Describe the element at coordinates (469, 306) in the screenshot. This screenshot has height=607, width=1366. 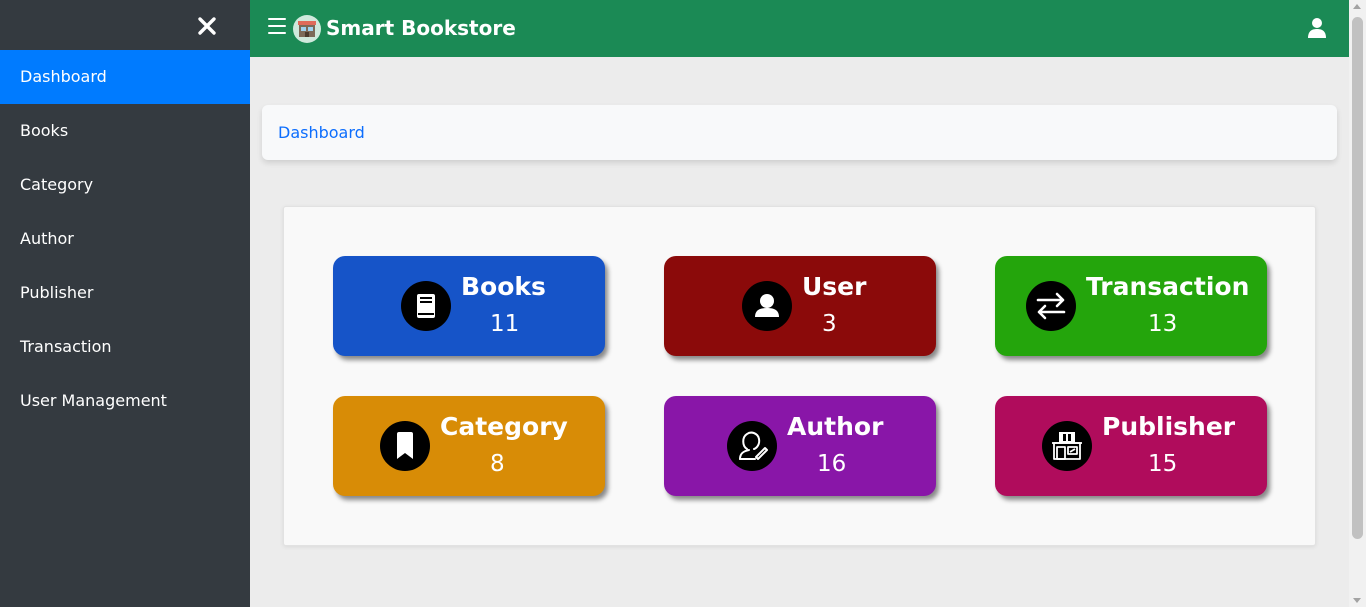
I see `stat-card-books: Books 11` at that location.